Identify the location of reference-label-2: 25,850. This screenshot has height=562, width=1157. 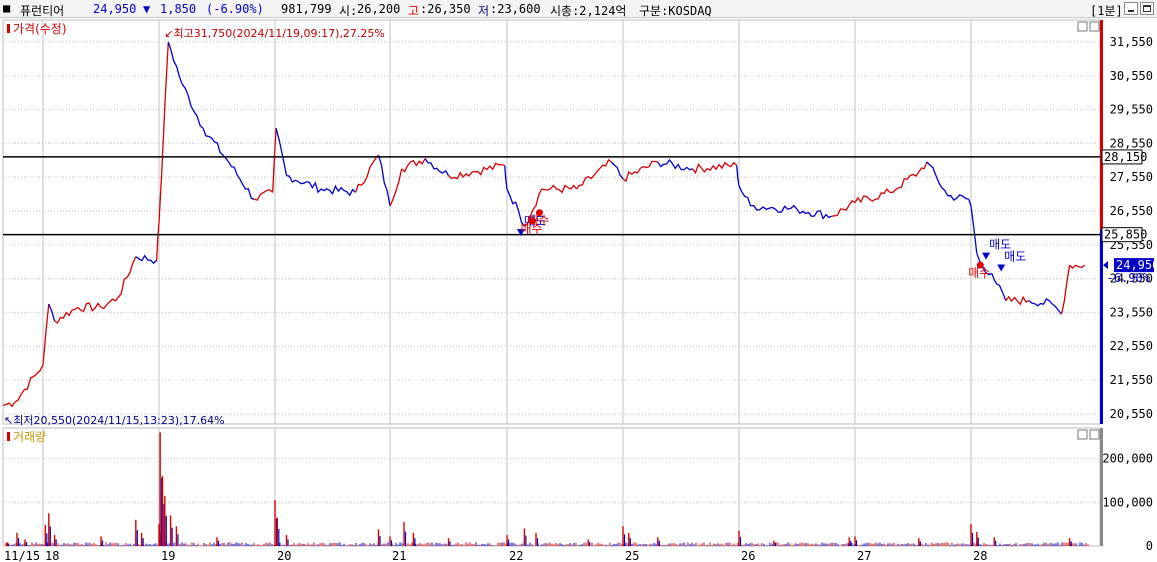
(1125, 235).